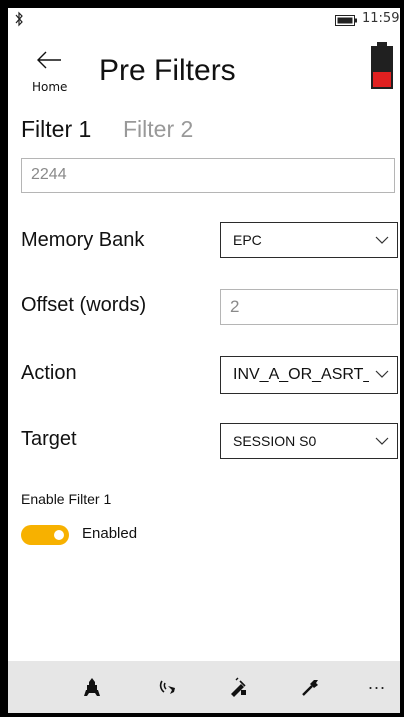 This screenshot has width=404, height=717. I want to click on memory-bank-label: Memory Bank, so click(83, 240).